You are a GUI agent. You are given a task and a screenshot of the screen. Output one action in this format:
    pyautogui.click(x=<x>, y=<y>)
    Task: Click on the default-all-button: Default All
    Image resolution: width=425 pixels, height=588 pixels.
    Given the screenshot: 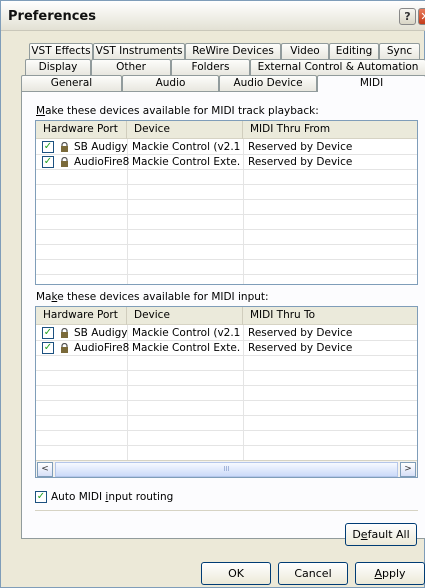 What is the action you would take?
    pyautogui.click(x=381, y=534)
    